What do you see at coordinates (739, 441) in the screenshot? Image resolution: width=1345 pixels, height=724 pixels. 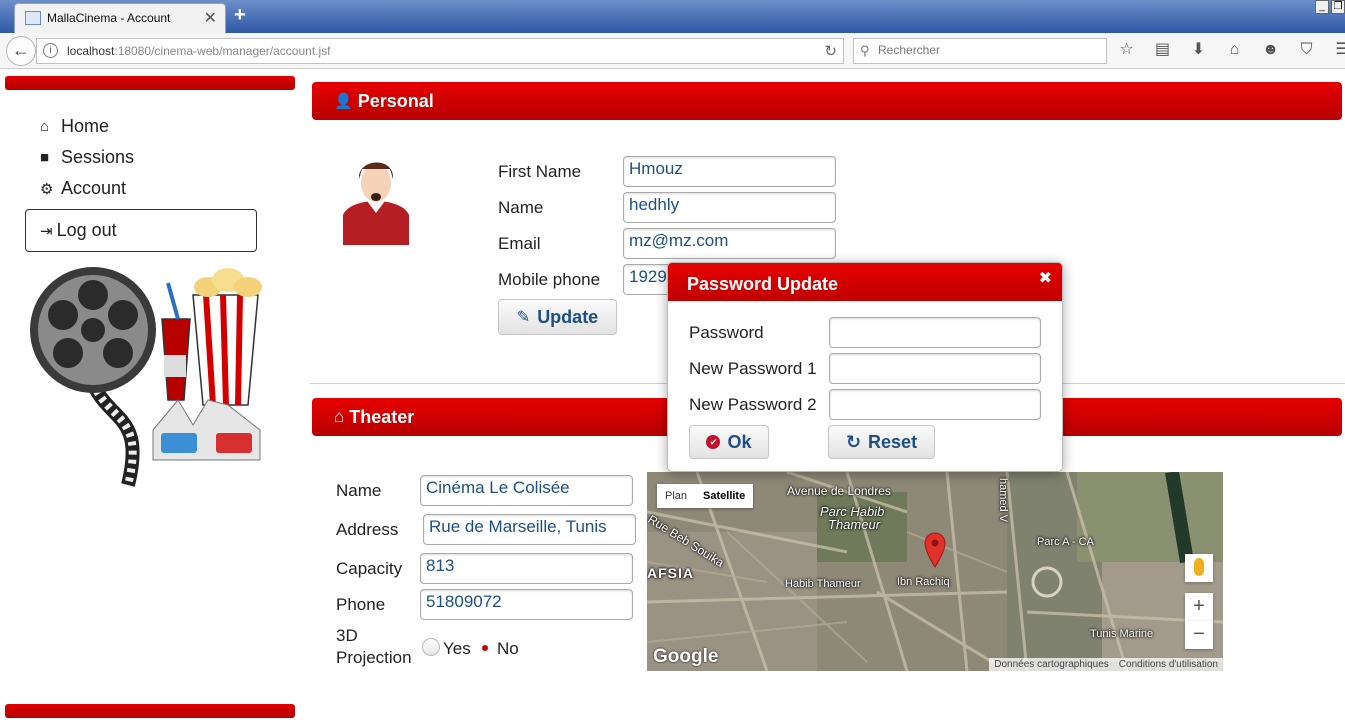 I see `ok-label: Ok` at bounding box center [739, 441].